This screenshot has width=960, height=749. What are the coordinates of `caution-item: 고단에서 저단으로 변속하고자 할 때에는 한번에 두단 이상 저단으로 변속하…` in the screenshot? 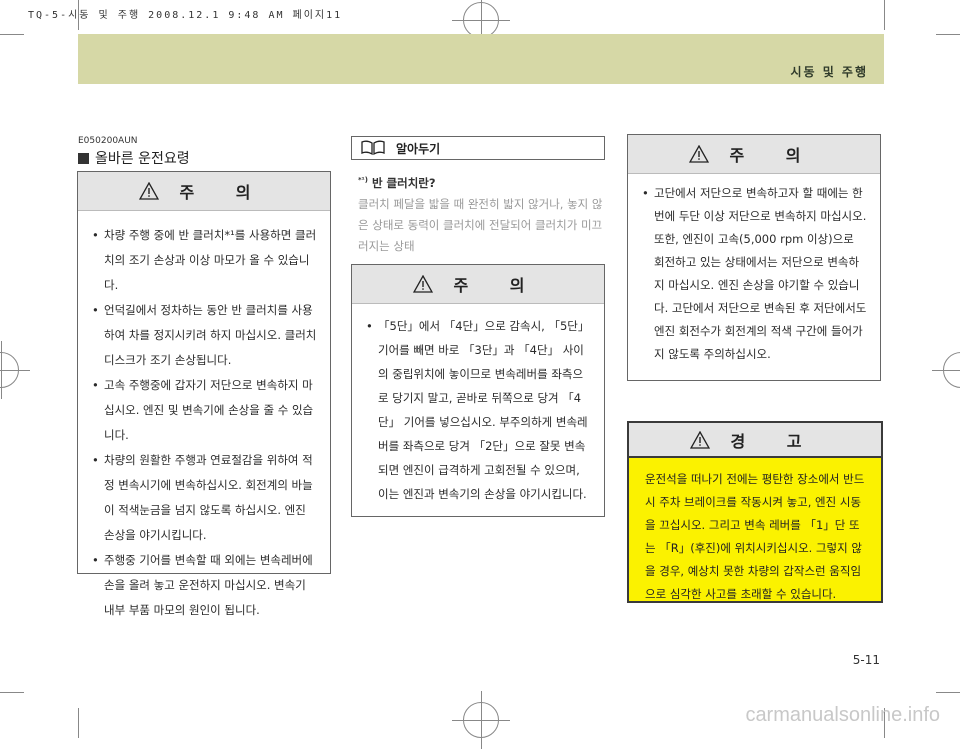 It's located at (755, 274).